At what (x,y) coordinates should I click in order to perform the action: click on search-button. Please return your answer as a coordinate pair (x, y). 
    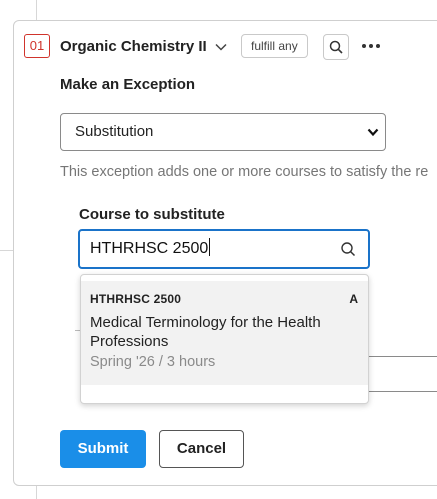
    Looking at the image, I should click on (336, 47).